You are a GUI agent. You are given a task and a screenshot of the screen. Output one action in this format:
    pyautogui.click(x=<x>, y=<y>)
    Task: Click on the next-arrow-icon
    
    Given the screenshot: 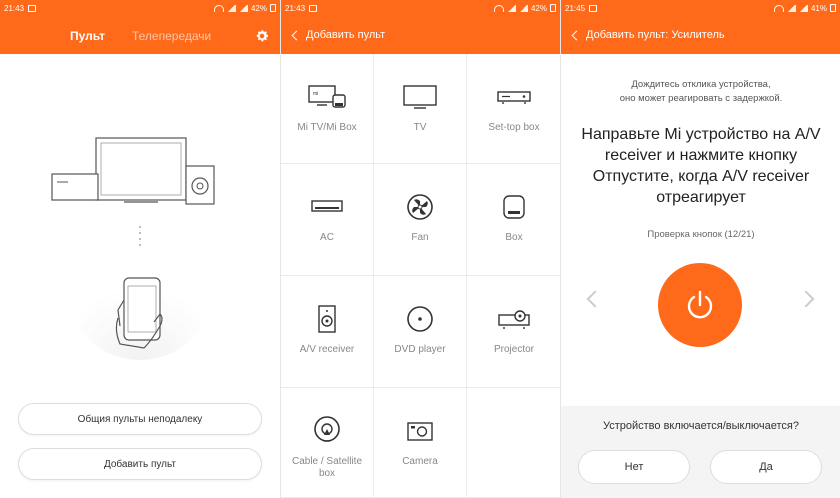 What is the action you would take?
    pyautogui.click(x=806, y=299)
    